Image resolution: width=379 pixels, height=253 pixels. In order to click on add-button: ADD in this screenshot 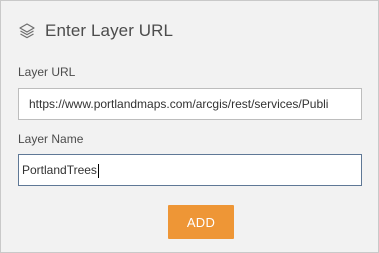, I will do `click(201, 222)`.